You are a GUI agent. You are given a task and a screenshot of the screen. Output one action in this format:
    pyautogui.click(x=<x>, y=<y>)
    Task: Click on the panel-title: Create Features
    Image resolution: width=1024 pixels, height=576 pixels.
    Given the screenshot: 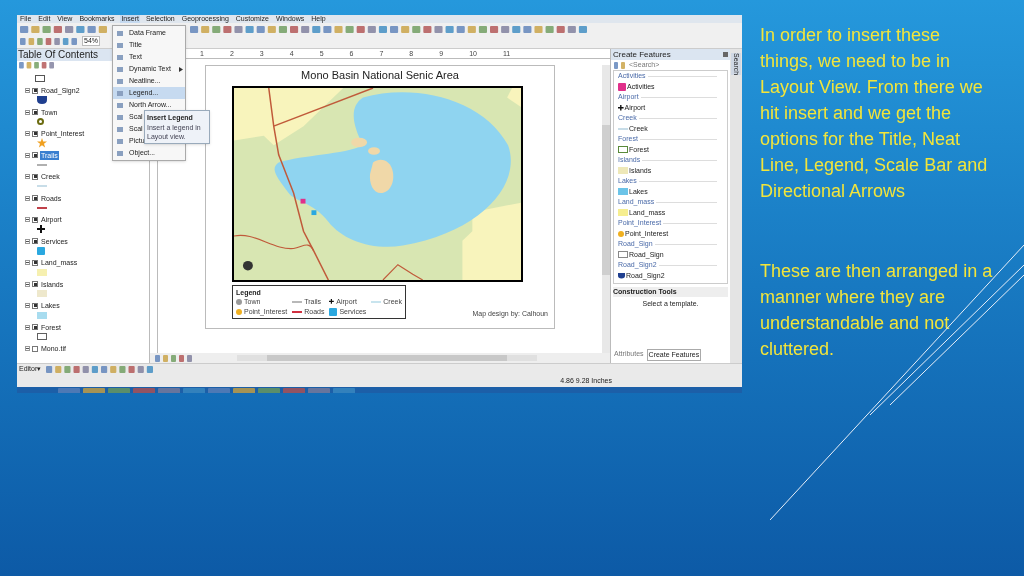 What is the action you would take?
    pyautogui.click(x=642, y=54)
    